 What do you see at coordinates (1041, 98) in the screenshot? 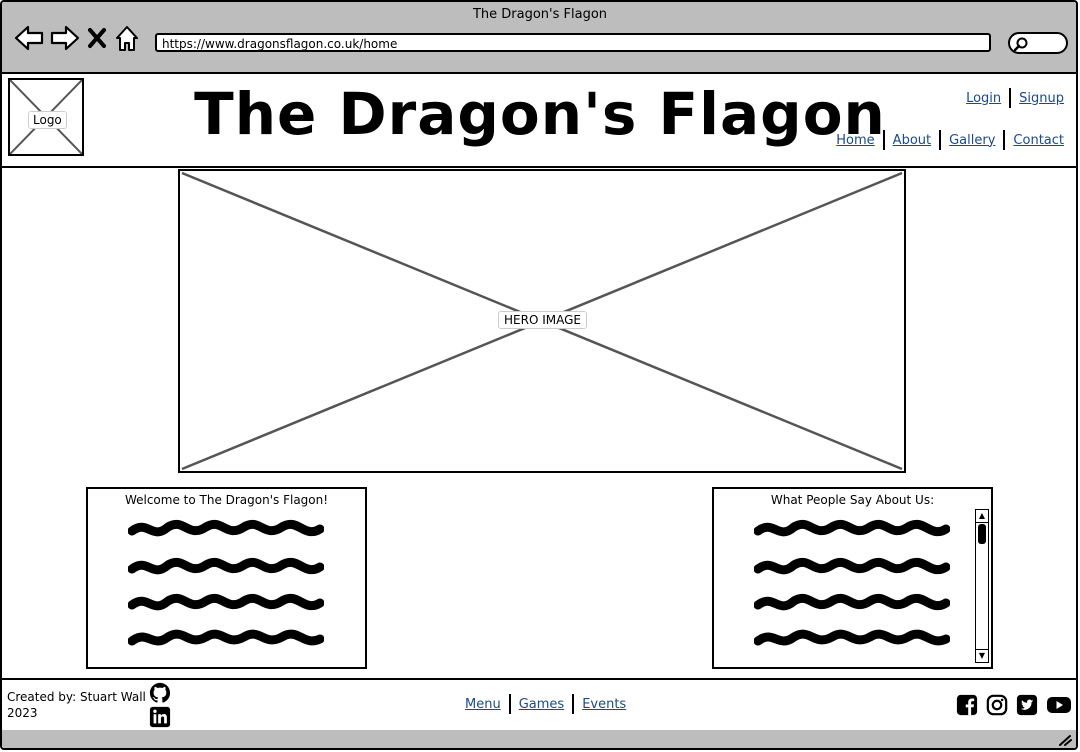
I see `signup-link: Signup` at bounding box center [1041, 98].